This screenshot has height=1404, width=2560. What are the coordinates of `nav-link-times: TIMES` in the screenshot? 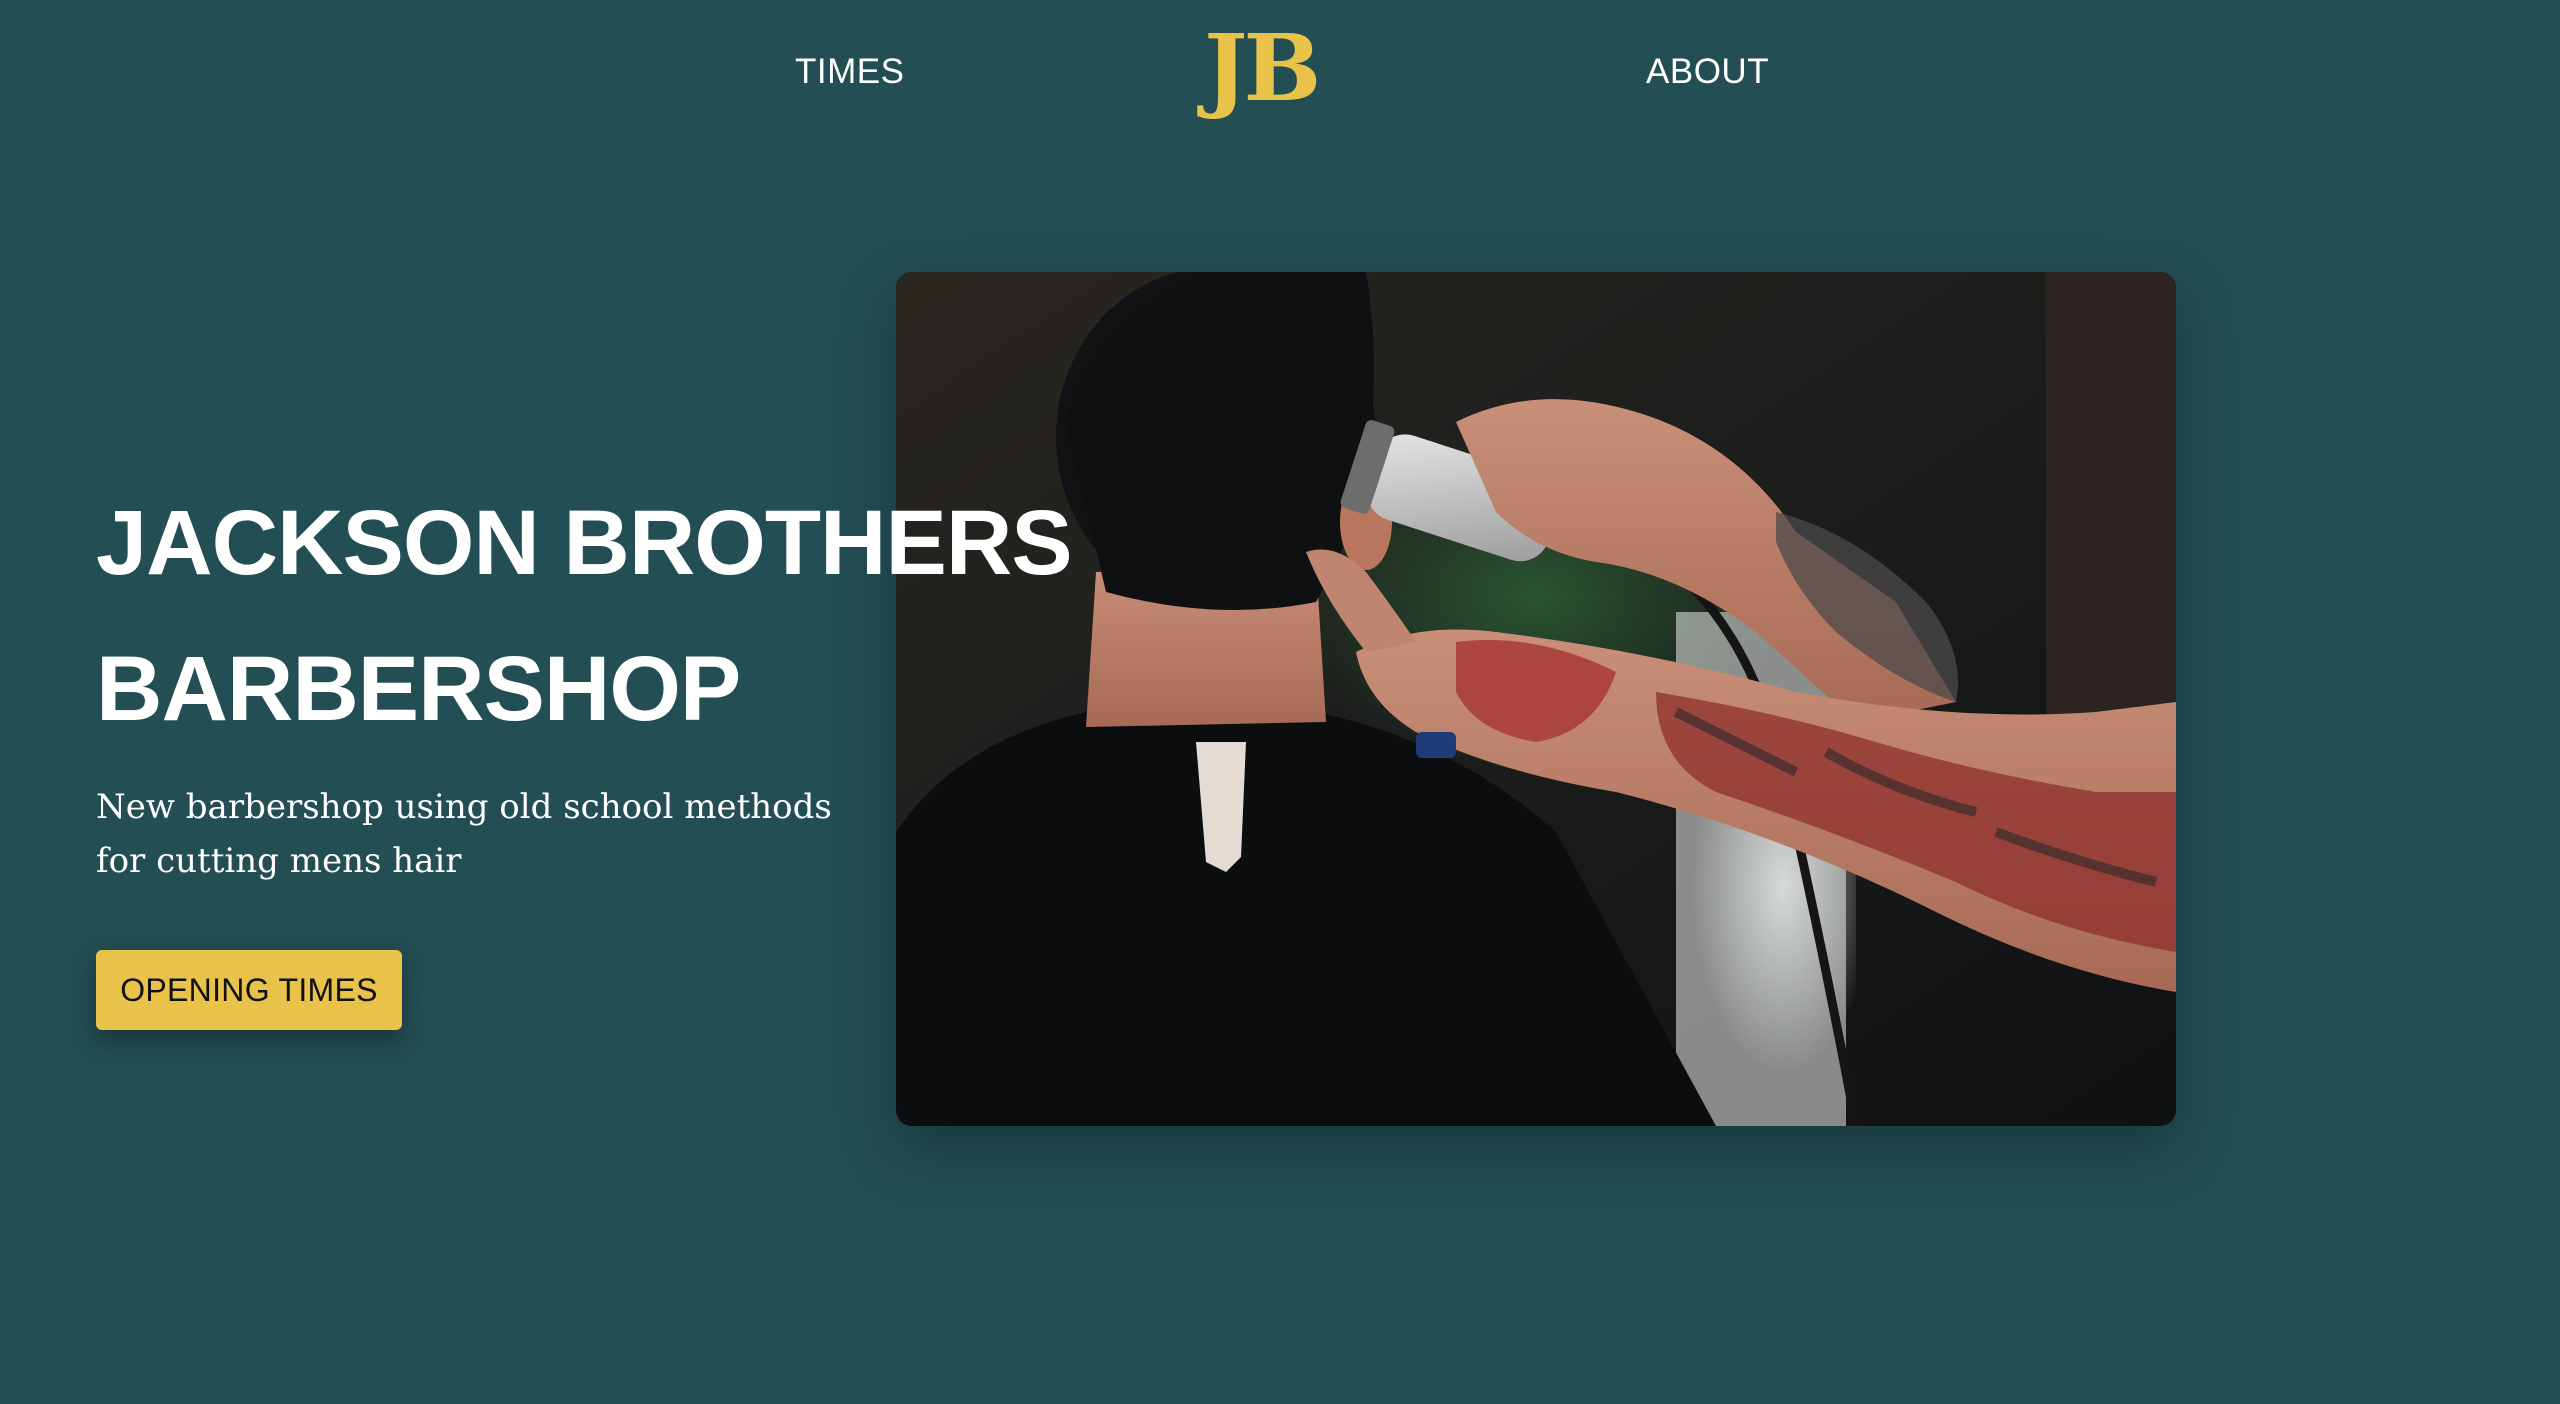 It's located at (849, 72).